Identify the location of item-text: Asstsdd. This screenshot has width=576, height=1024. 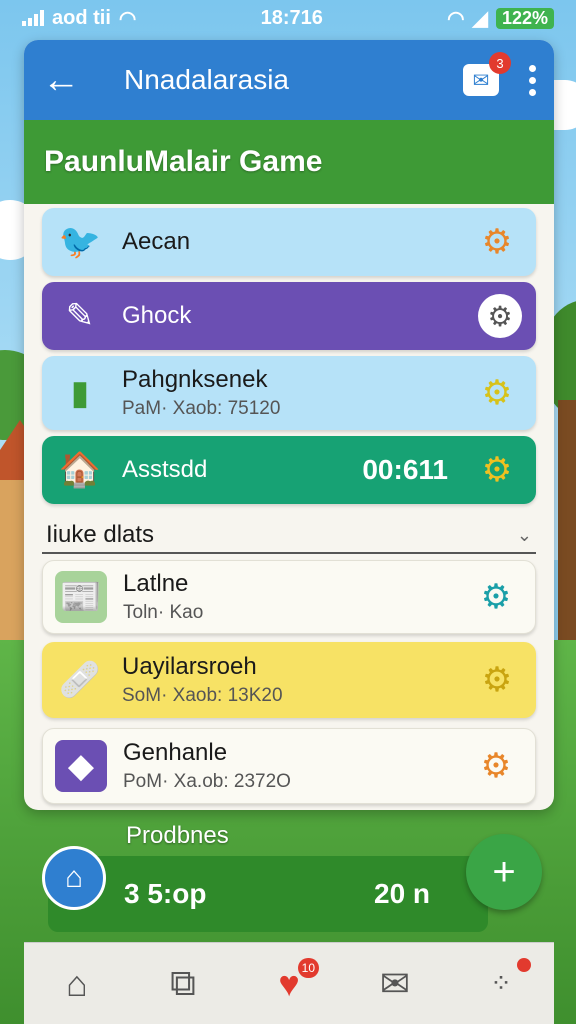
(242, 470).